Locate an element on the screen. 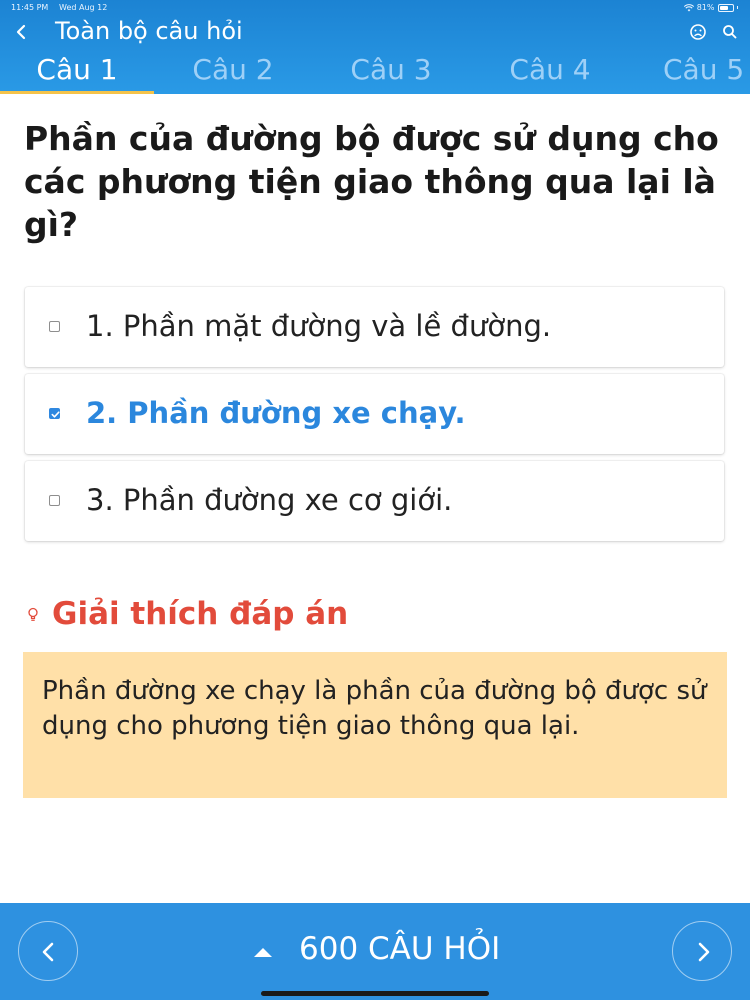 This screenshot has height=1000, width=750. page-title: Toàn bộ câu hỏi is located at coordinates (149, 31).